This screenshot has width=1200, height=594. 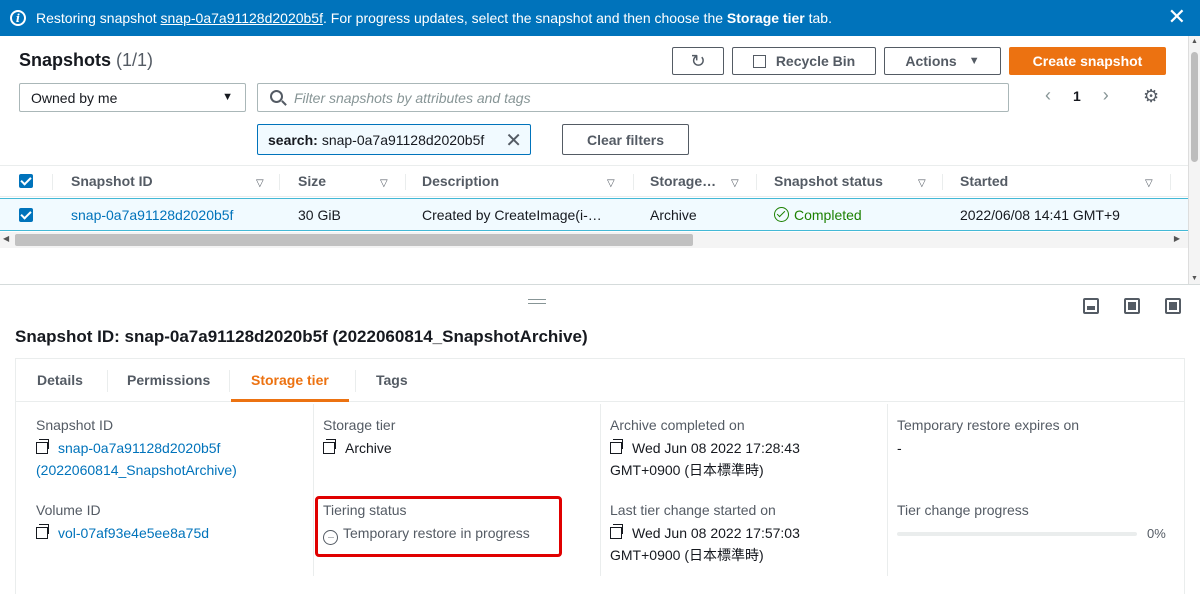 What do you see at coordinates (68, 510) in the screenshot?
I see `volume-id-label: Volume ID` at bounding box center [68, 510].